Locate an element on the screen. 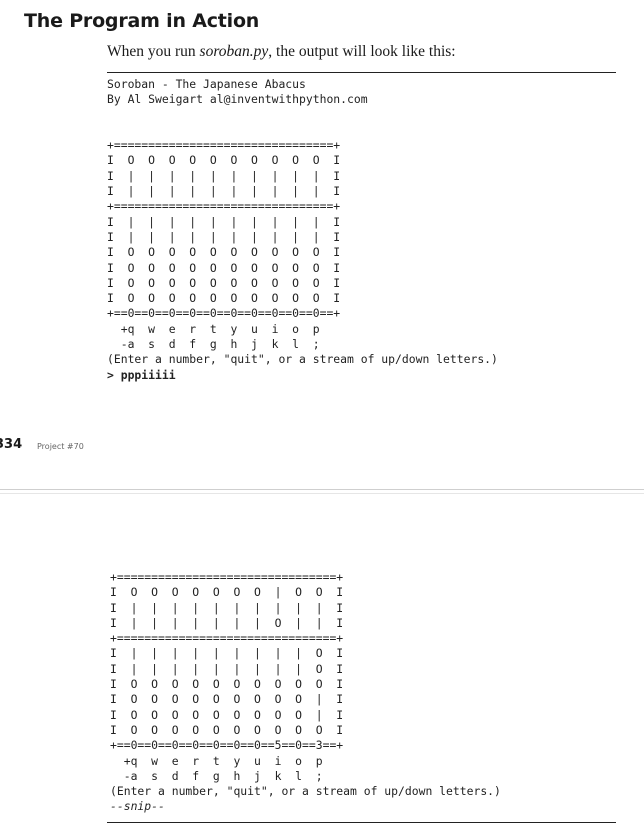  intro-text-after: , the output will look like this: is located at coordinates (362, 51).